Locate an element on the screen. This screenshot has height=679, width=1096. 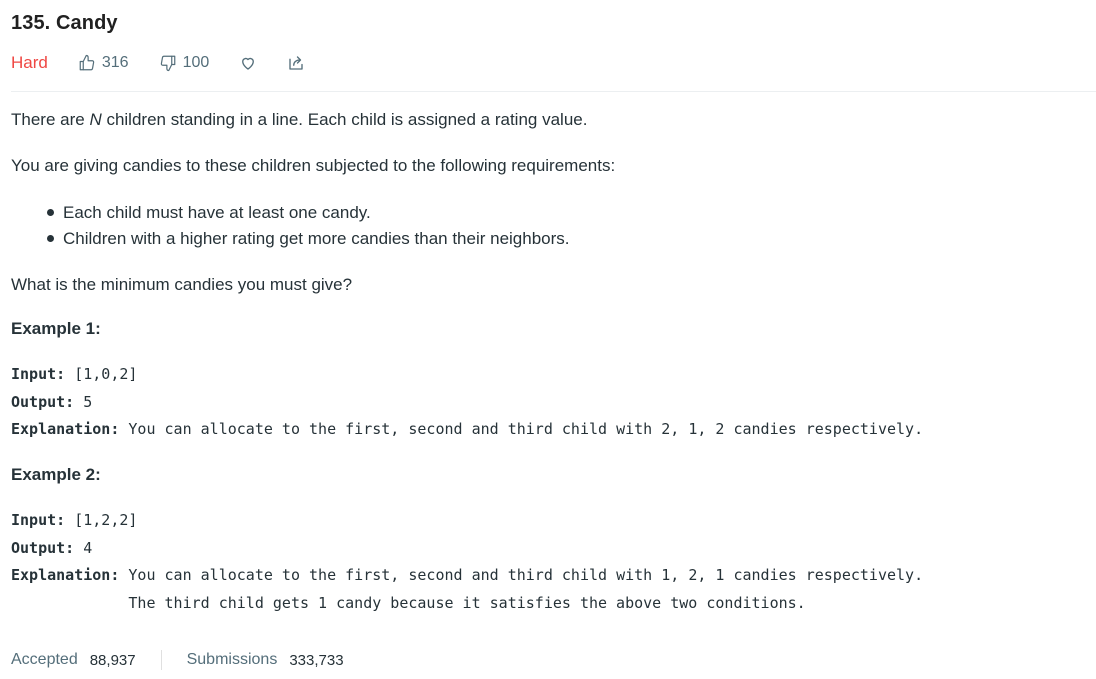
submissions-value: 333,733 is located at coordinates (316, 660).